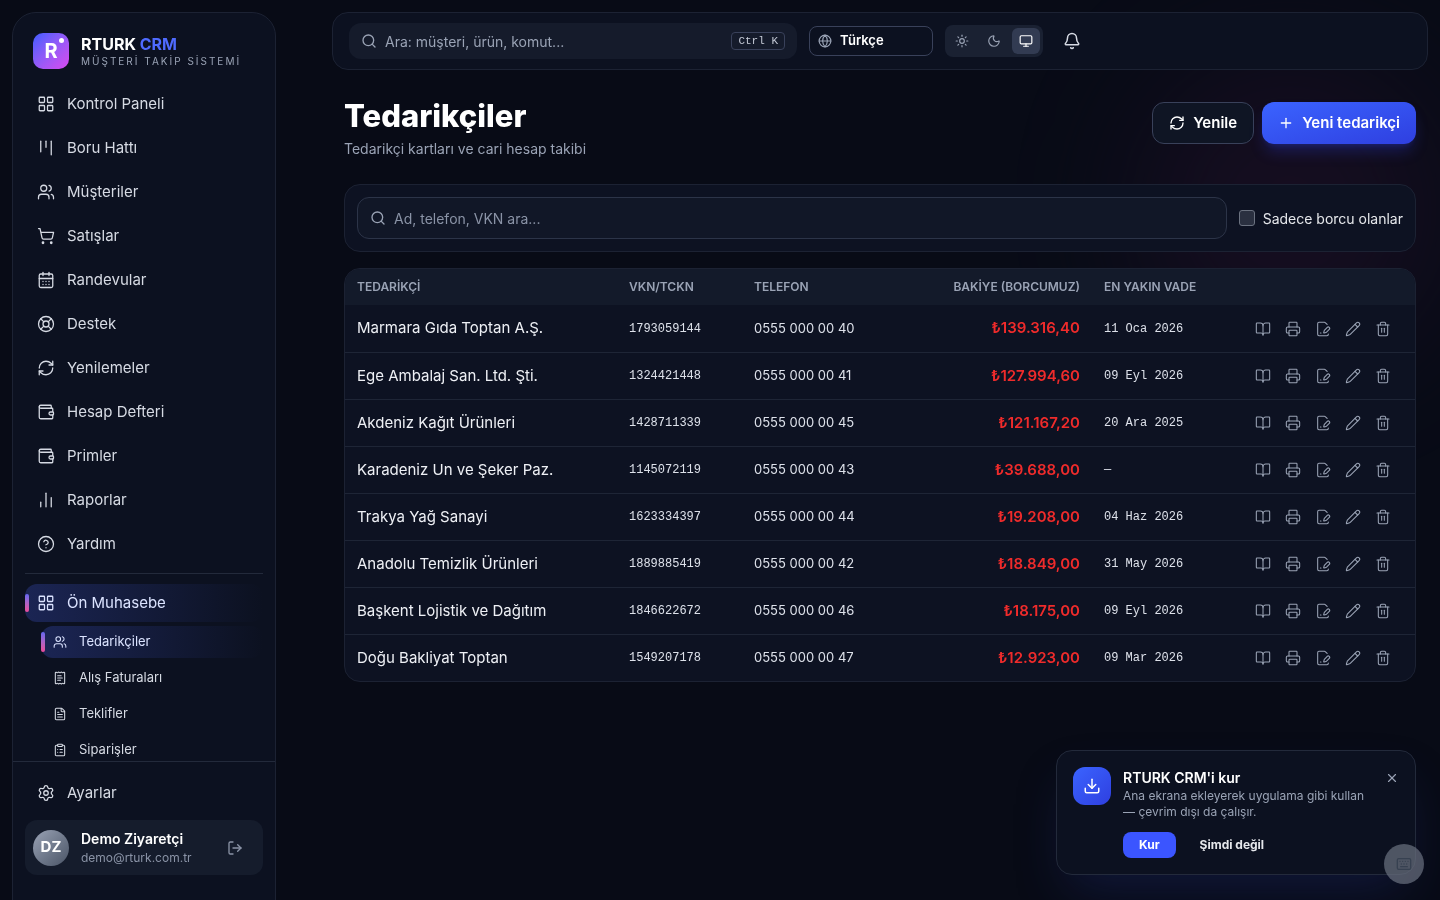  Describe the element at coordinates (1332, 218) in the screenshot. I see `checkbox-label: Sadece borcu olanlar` at that location.